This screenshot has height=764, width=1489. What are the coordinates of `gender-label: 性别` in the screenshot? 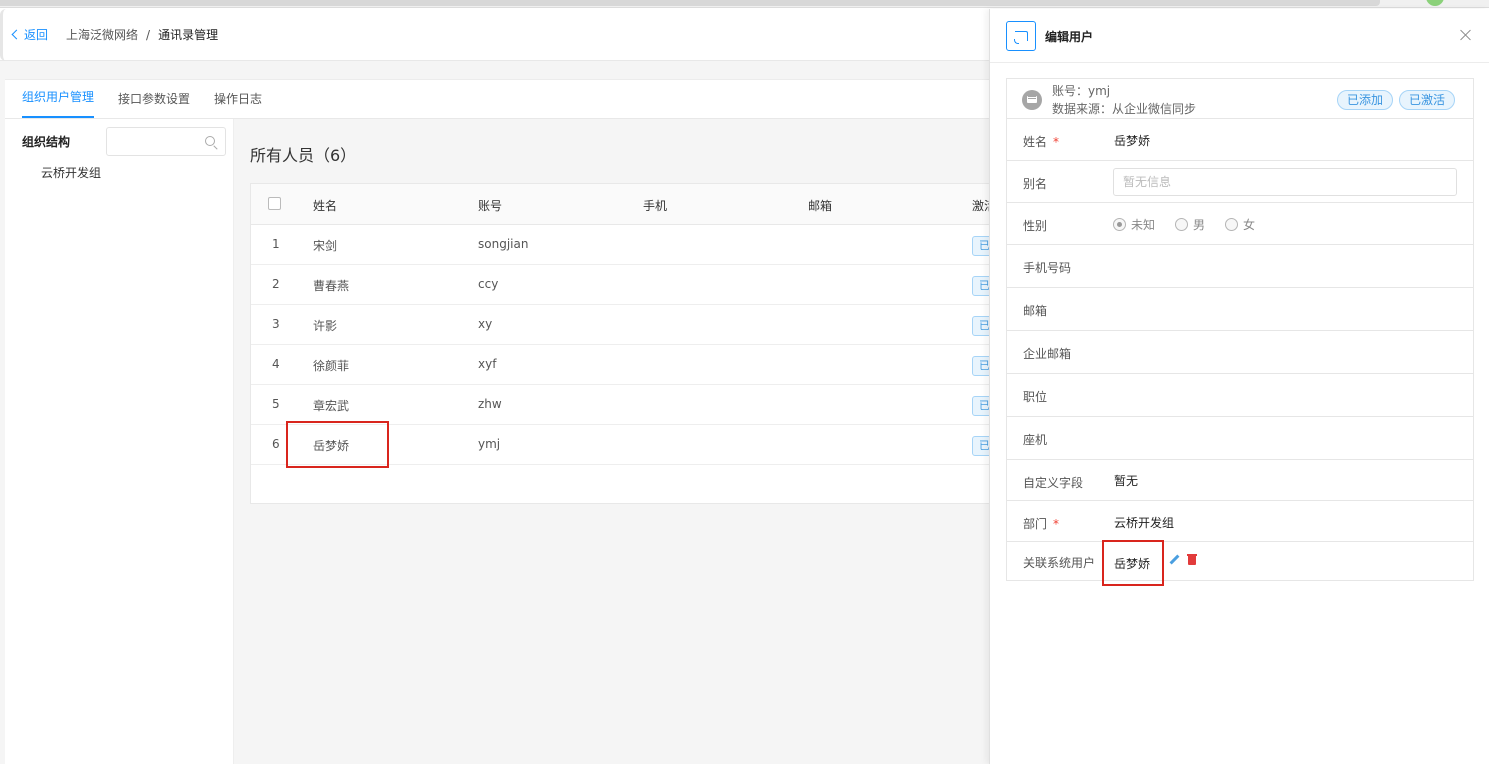 It's located at (1035, 226).